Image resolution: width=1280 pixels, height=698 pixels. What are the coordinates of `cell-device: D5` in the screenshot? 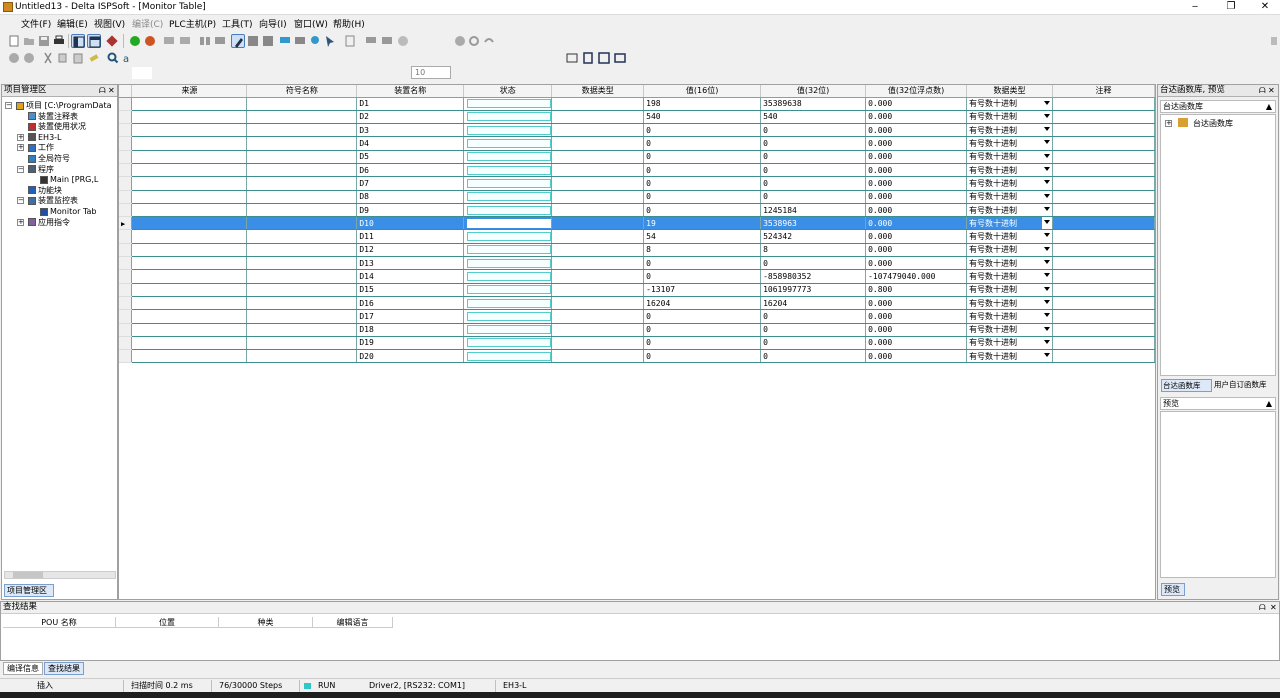 It's located at (410, 157).